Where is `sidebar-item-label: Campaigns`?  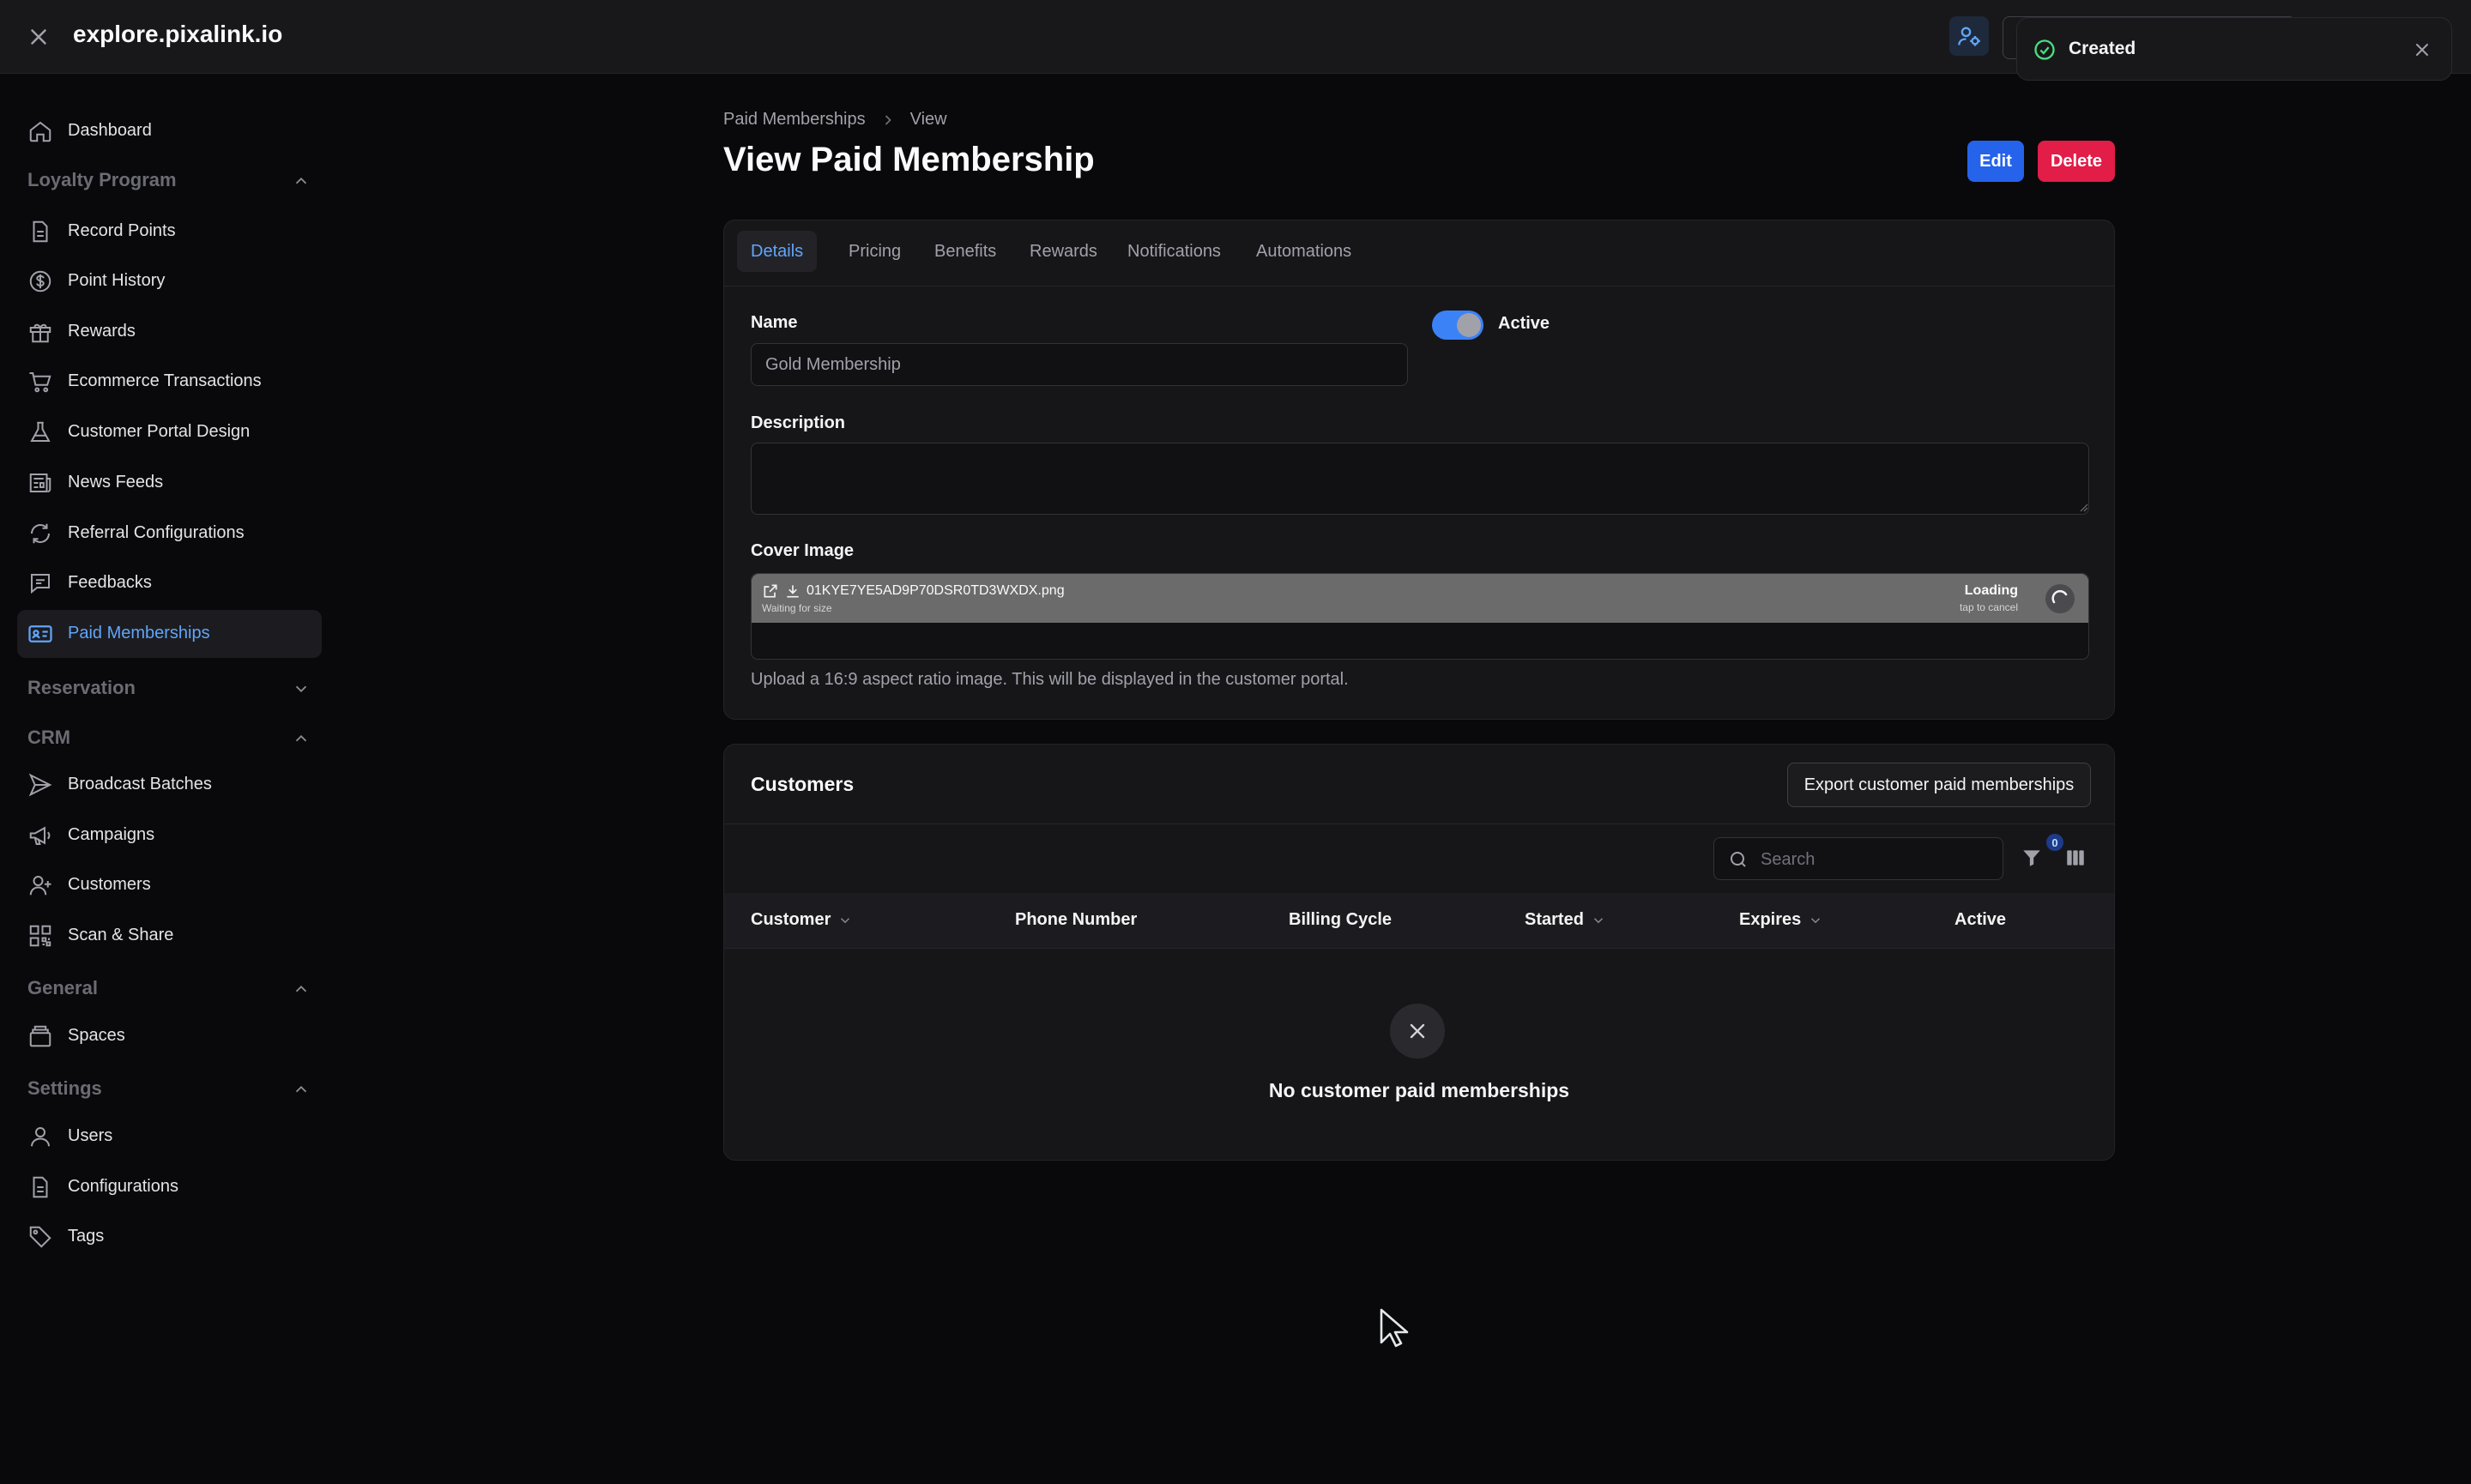 sidebar-item-label: Campaigns is located at coordinates (111, 834).